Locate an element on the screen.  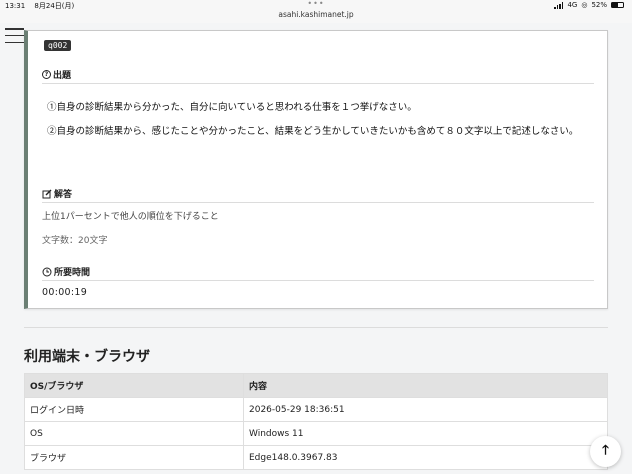
battery-icon is located at coordinates (617, 5).